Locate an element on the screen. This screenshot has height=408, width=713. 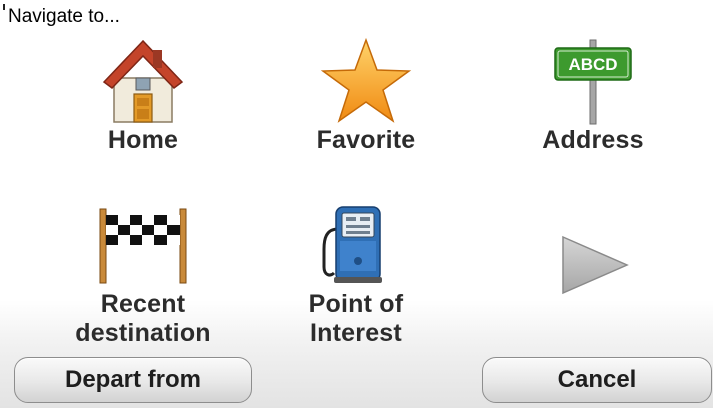
next-page-arrow-icon is located at coordinates (595, 265).